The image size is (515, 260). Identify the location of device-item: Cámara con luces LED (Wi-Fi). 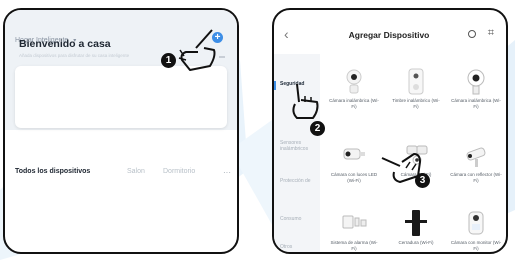
(354, 161).